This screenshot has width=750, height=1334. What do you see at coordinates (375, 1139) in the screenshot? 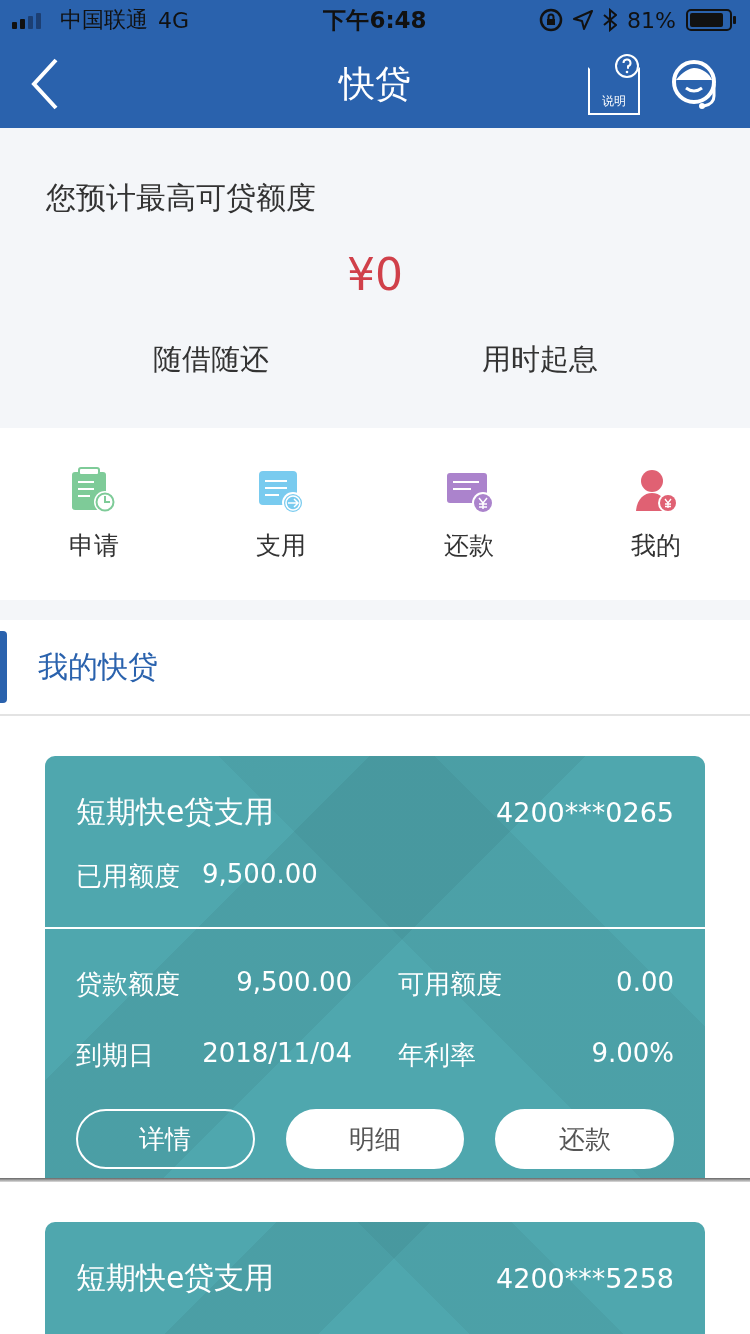
I see `action-button: 明细` at bounding box center [375, 1139].